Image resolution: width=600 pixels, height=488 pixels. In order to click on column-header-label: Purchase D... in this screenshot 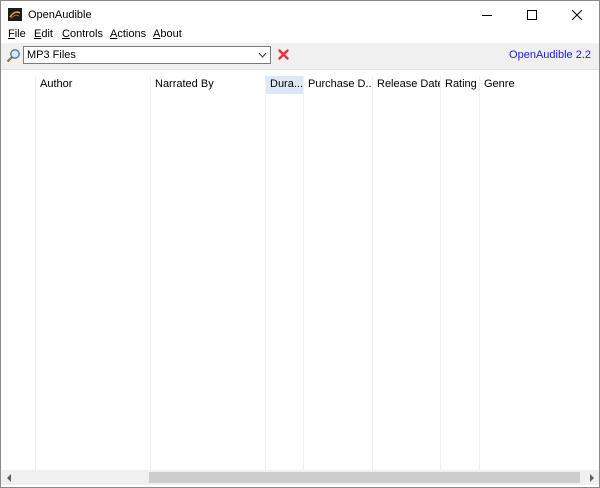, I will do `click(340, 84)`.